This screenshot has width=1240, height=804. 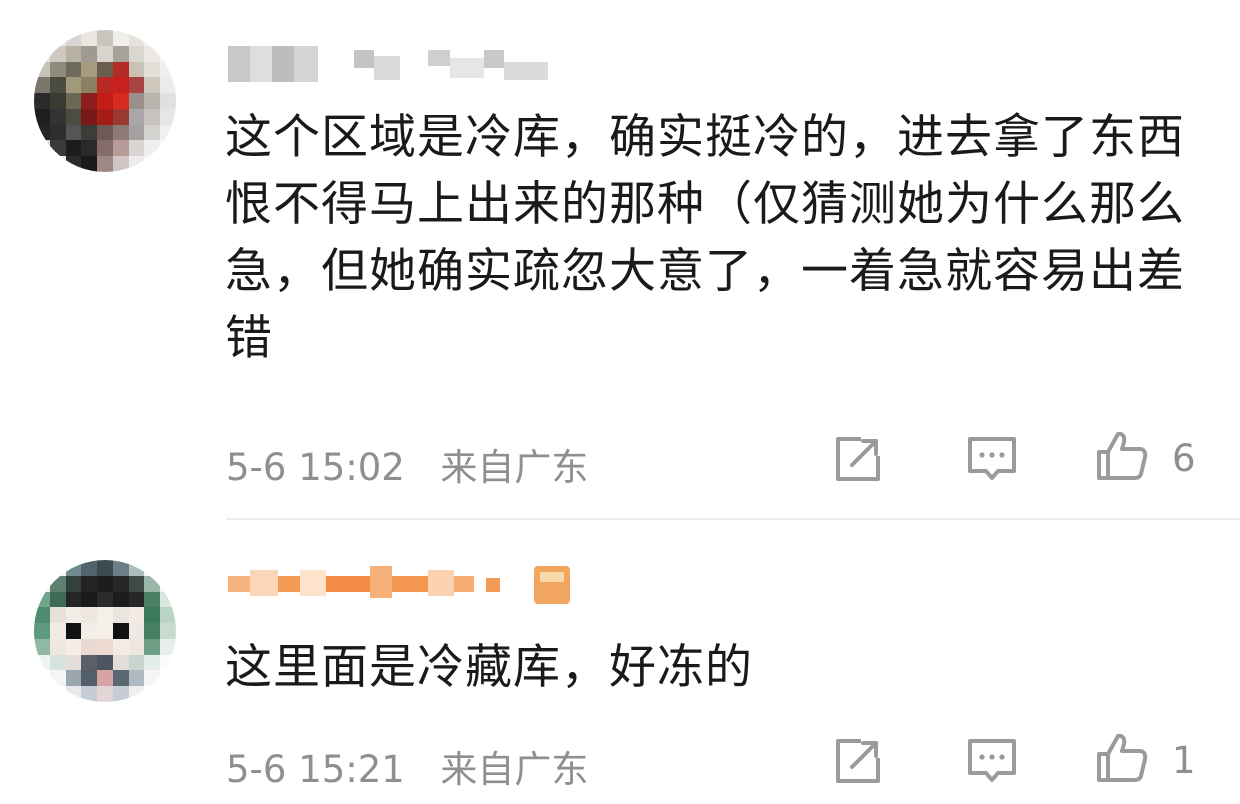 What do you see at coordinates (315, 769) in the screenshot?
I see `comment-time: 5-6 15:21` at bounding box center [315, 769].